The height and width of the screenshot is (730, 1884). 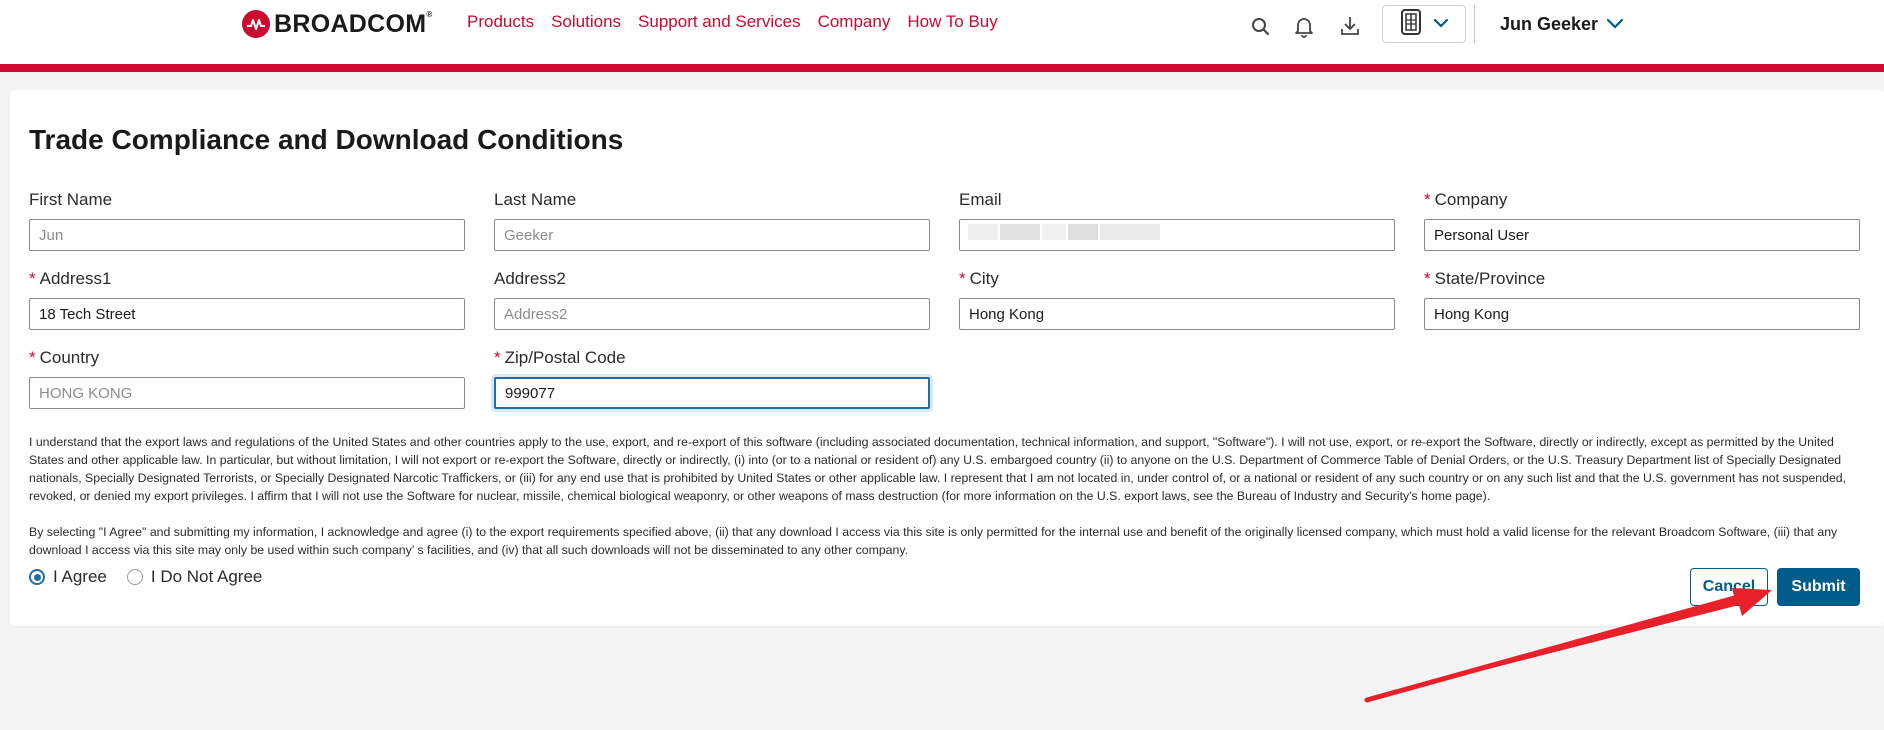 What do you see at coordinates (719, 22) in the screenshot?
I see `nav-support-and-services: Support and Services` at bounding box center [719, 22].